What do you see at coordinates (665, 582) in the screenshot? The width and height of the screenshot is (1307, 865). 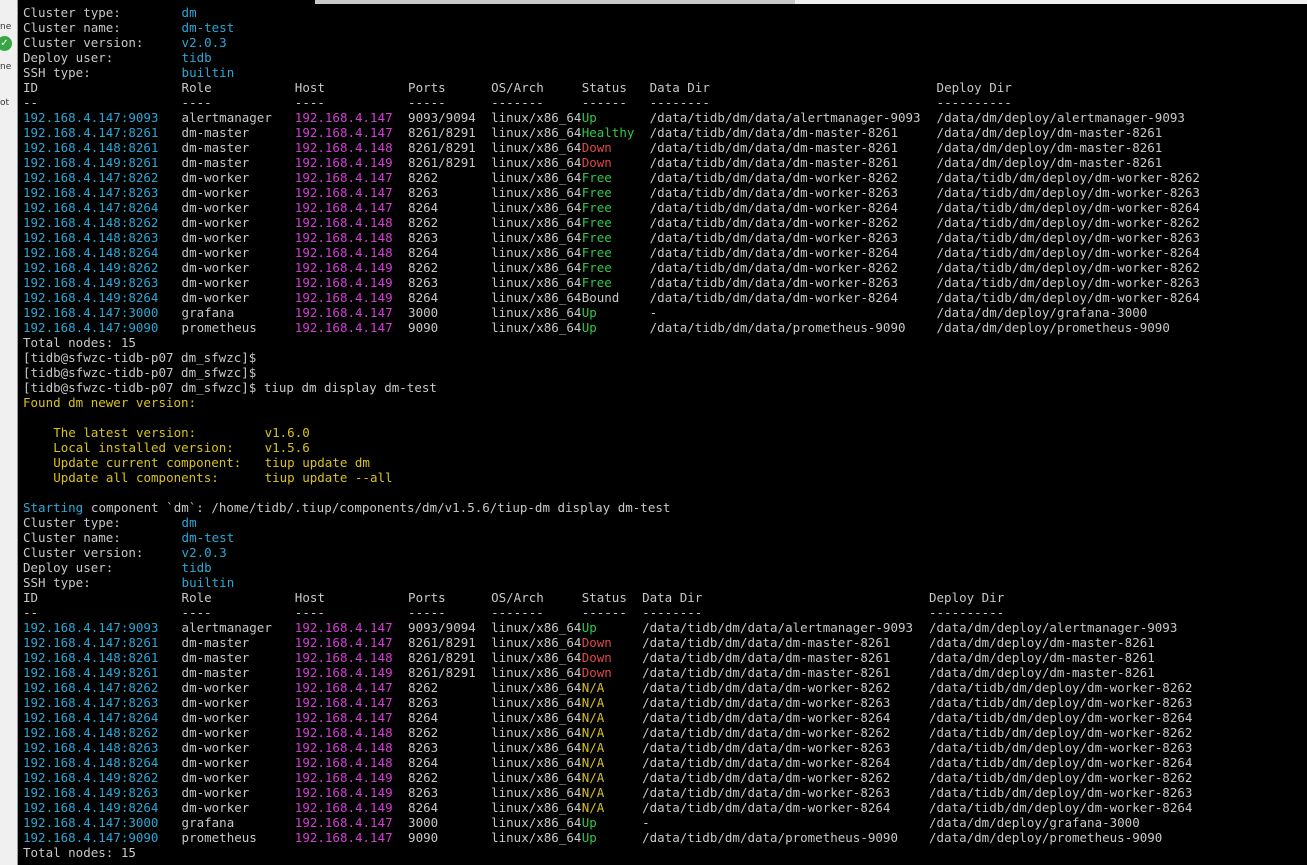 I see `block2-info-line: SSH type: builtin` at bounding box center [665, 582].